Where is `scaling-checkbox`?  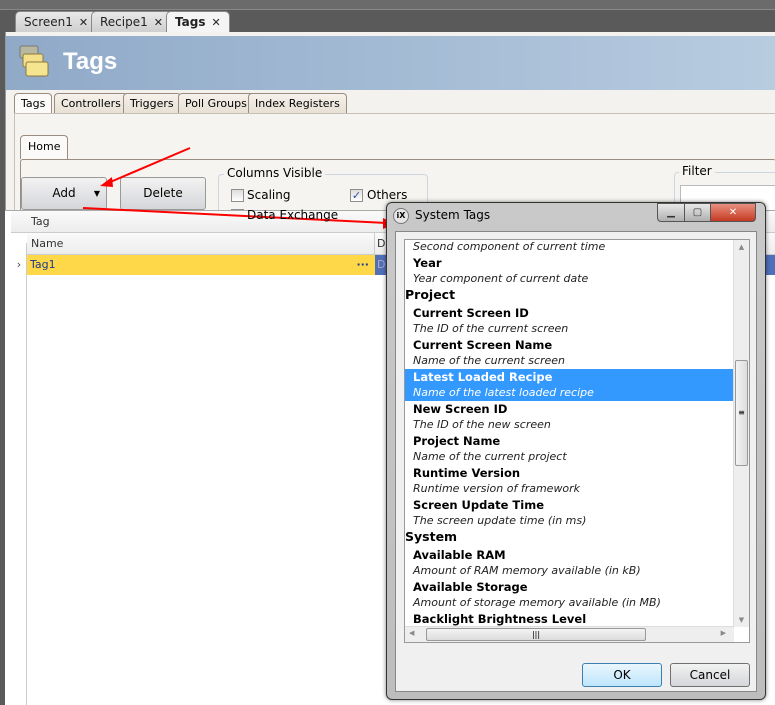
scaling-checkbox is located at coordinates (237, 195).